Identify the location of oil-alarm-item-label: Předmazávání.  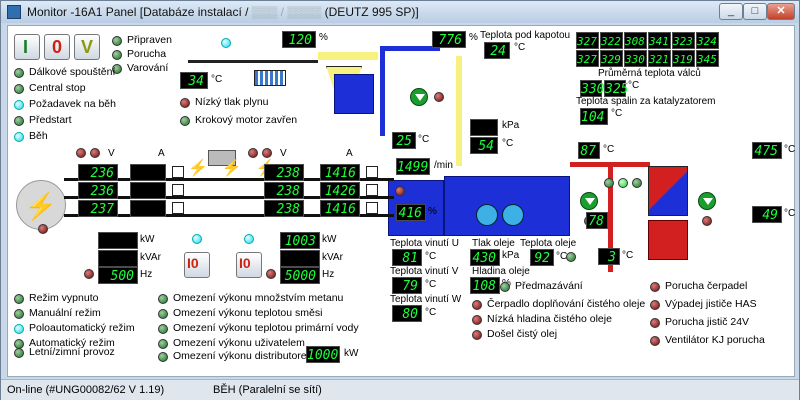
(549, 286).